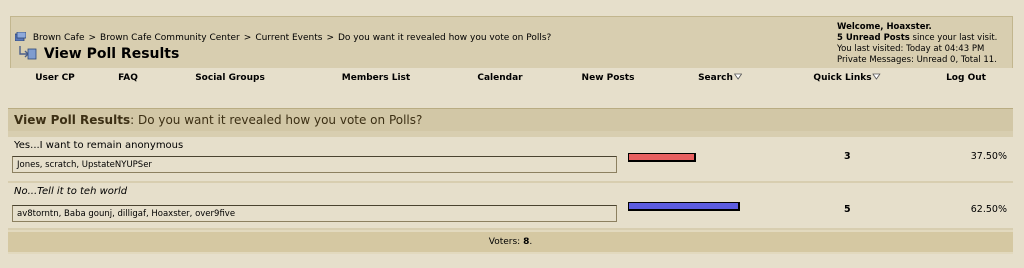  I want to click on page-title: View Poll Results, so click(111, 54).